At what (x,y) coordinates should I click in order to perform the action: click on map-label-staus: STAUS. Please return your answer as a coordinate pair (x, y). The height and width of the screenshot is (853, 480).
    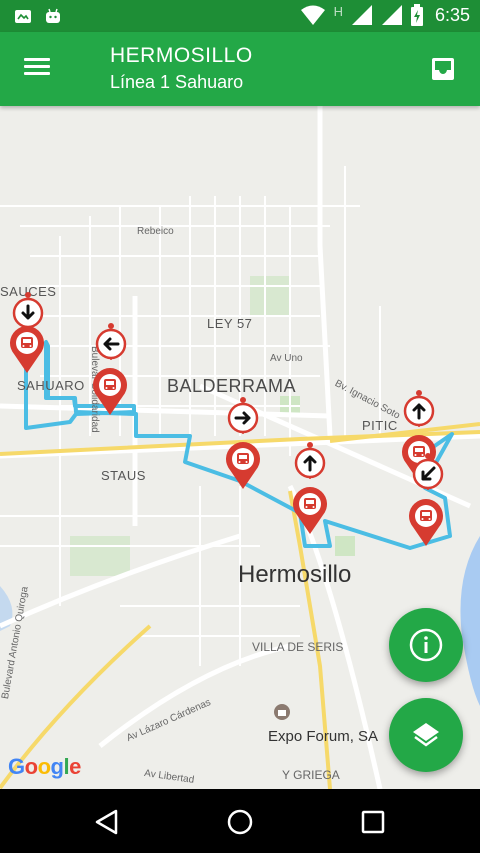
    Looking at the image, I should click on (123, 475).